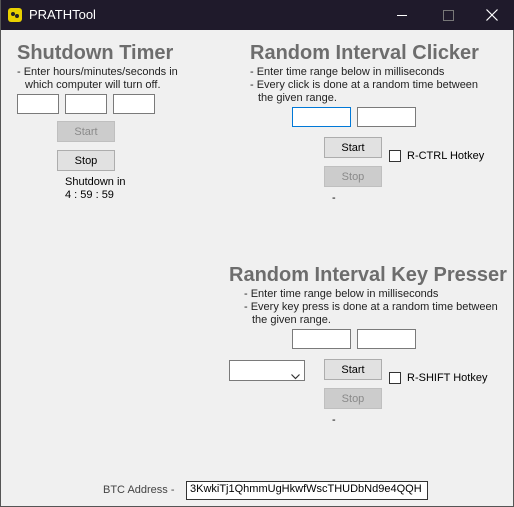 The image size is (514, 507). Describe the element at coordinates (139, 490) in the screenshot. I see `btc-address-label: BTC Address -` at that location.